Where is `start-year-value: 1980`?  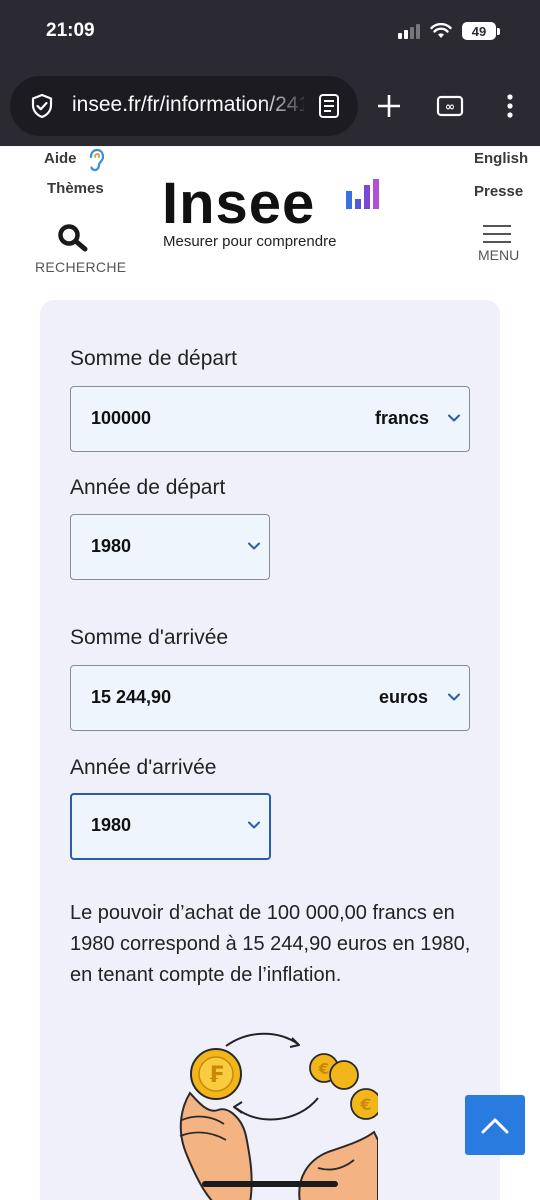 start-year-value: 1980 is located at coordinates (111, 546).